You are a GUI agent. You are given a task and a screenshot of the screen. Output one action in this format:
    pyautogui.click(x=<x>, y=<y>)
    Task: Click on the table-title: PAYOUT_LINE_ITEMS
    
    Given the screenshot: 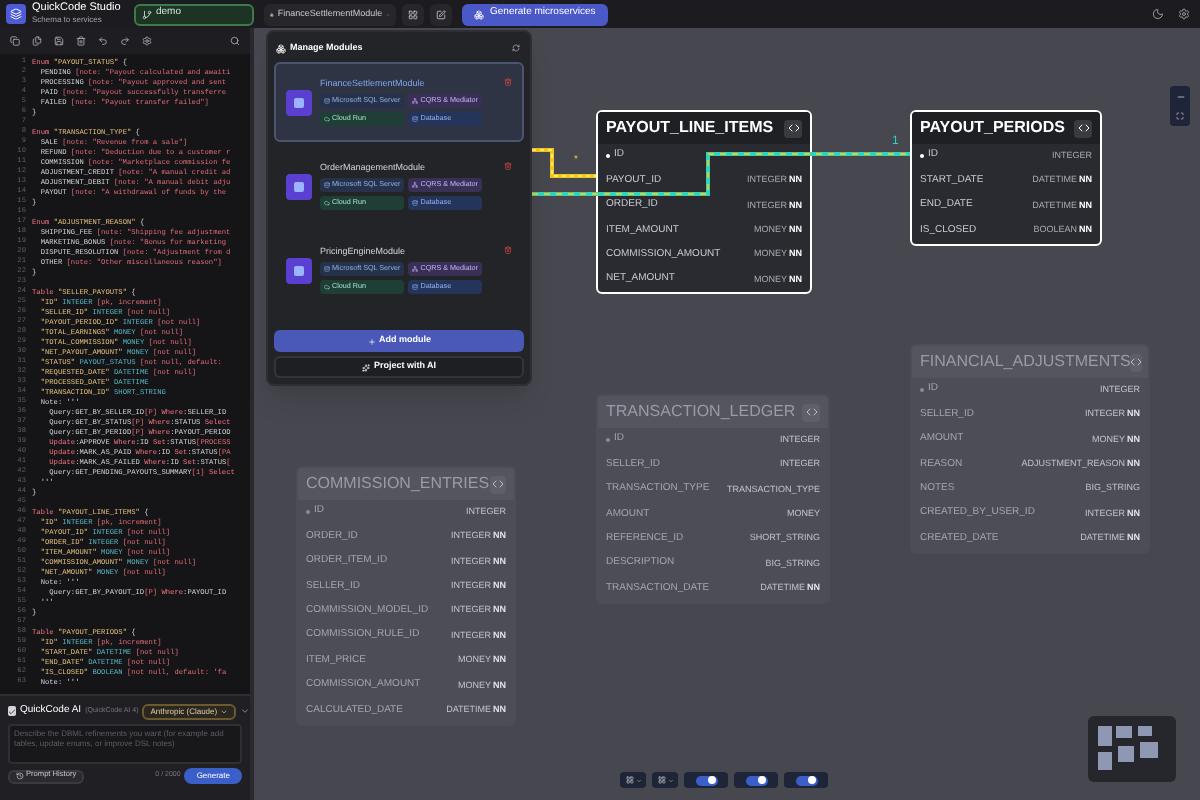 What is the action you would take?
    pyautogui.click(x=690, y=128)
    